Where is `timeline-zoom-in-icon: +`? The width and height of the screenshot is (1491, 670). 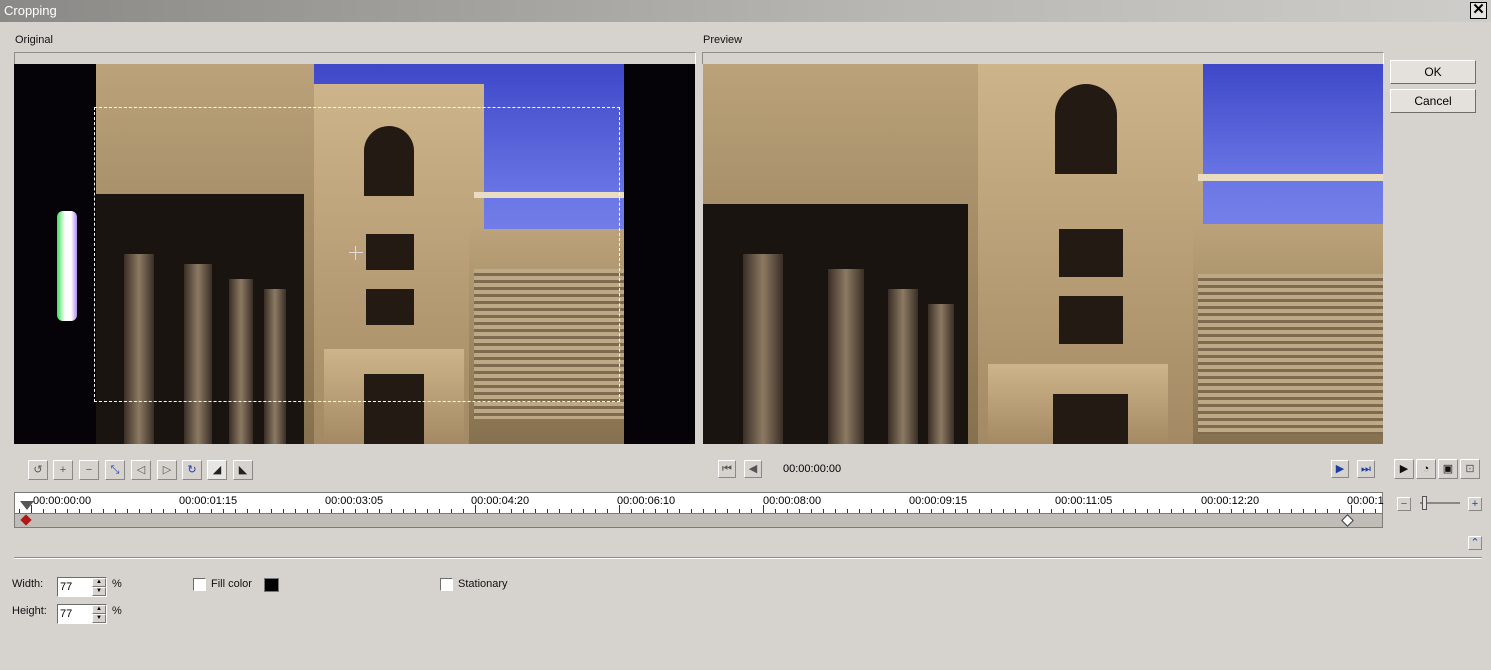 timeline-zoom-in-icon: + is located at coordinates (1475, 504).